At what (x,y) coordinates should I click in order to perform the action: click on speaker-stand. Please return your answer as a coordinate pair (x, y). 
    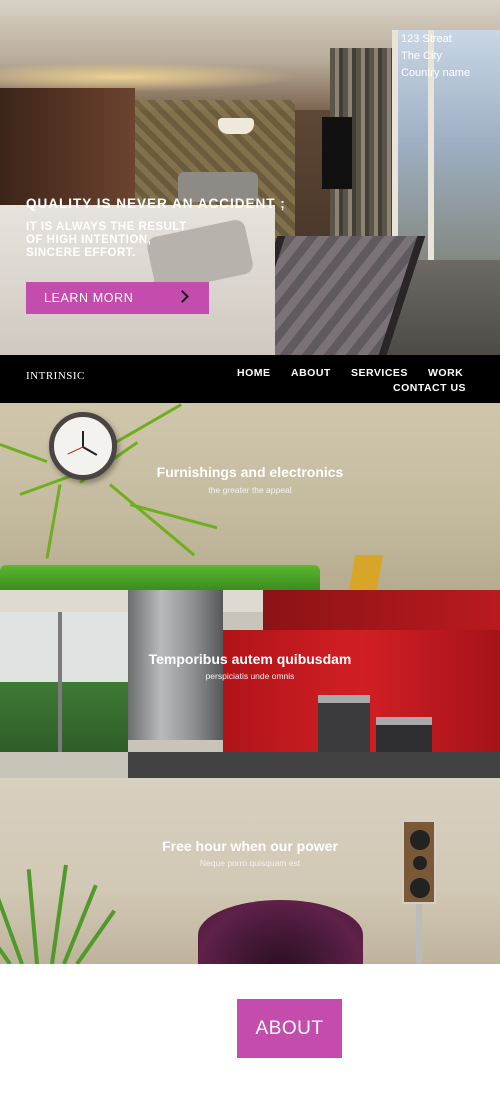
    Looking at the image, I should click on (419, 934).